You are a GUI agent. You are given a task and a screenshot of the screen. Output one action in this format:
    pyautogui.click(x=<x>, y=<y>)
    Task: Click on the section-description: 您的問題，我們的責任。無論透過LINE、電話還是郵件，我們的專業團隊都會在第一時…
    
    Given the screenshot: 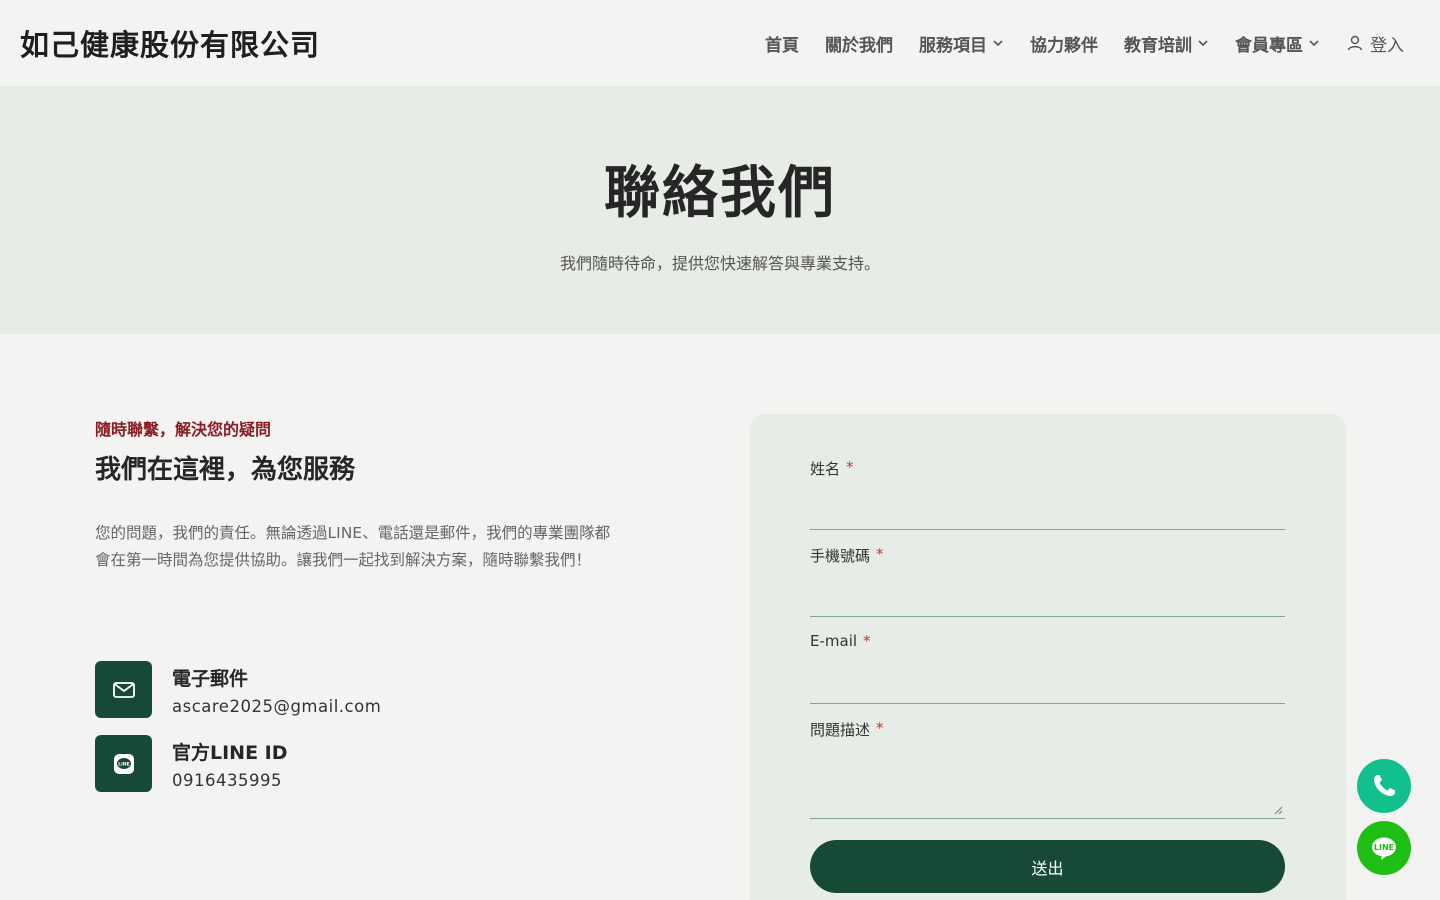 What is the action you would take?
    pyautogui.click(x=353, y=546)
    